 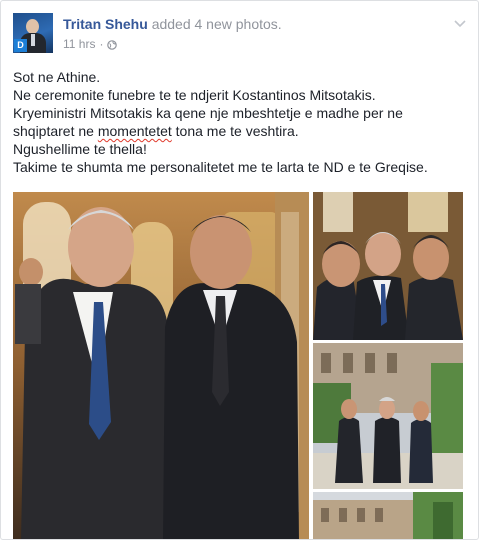 I want to click on chevron-down-icon, so click(x=460, y=23).